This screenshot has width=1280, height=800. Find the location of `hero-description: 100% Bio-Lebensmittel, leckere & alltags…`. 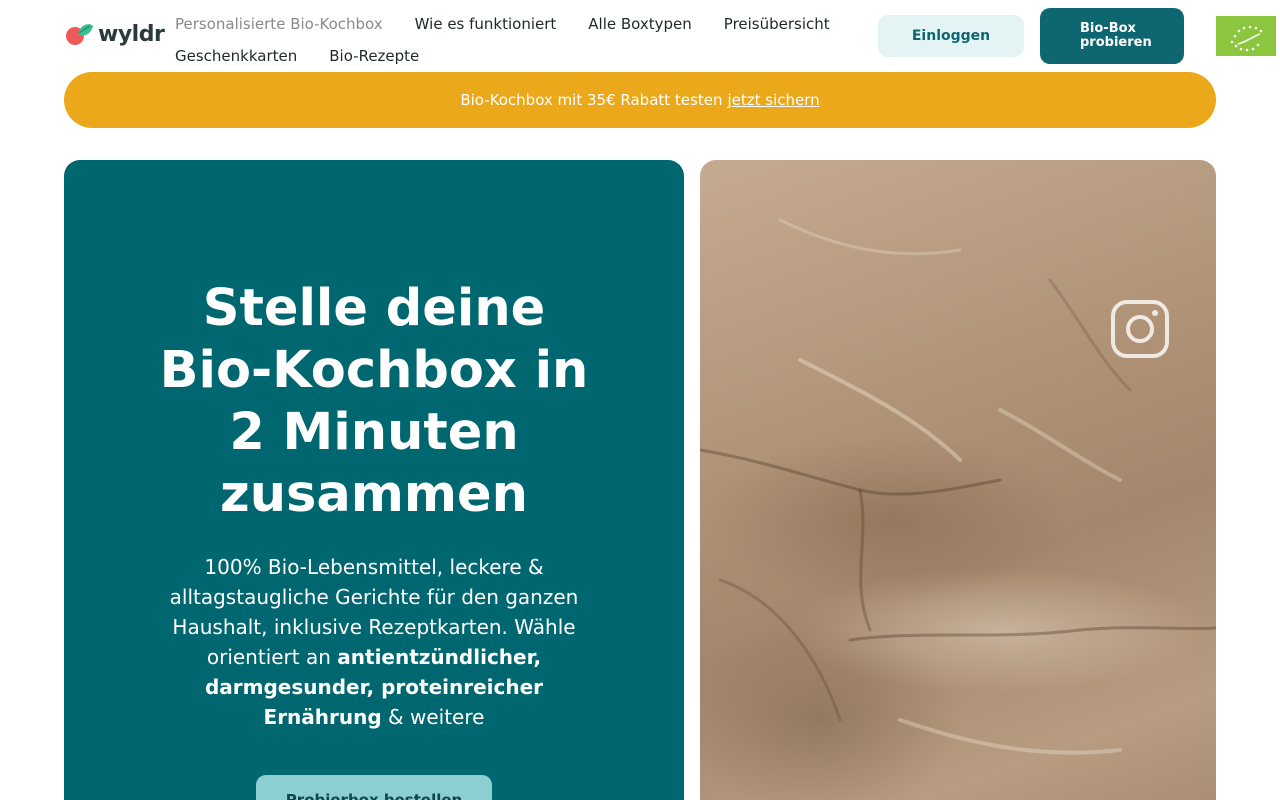

hero-description: 100% Bio-Lebensmittel, leckere & alltags… is located at coordinates (374, 642).